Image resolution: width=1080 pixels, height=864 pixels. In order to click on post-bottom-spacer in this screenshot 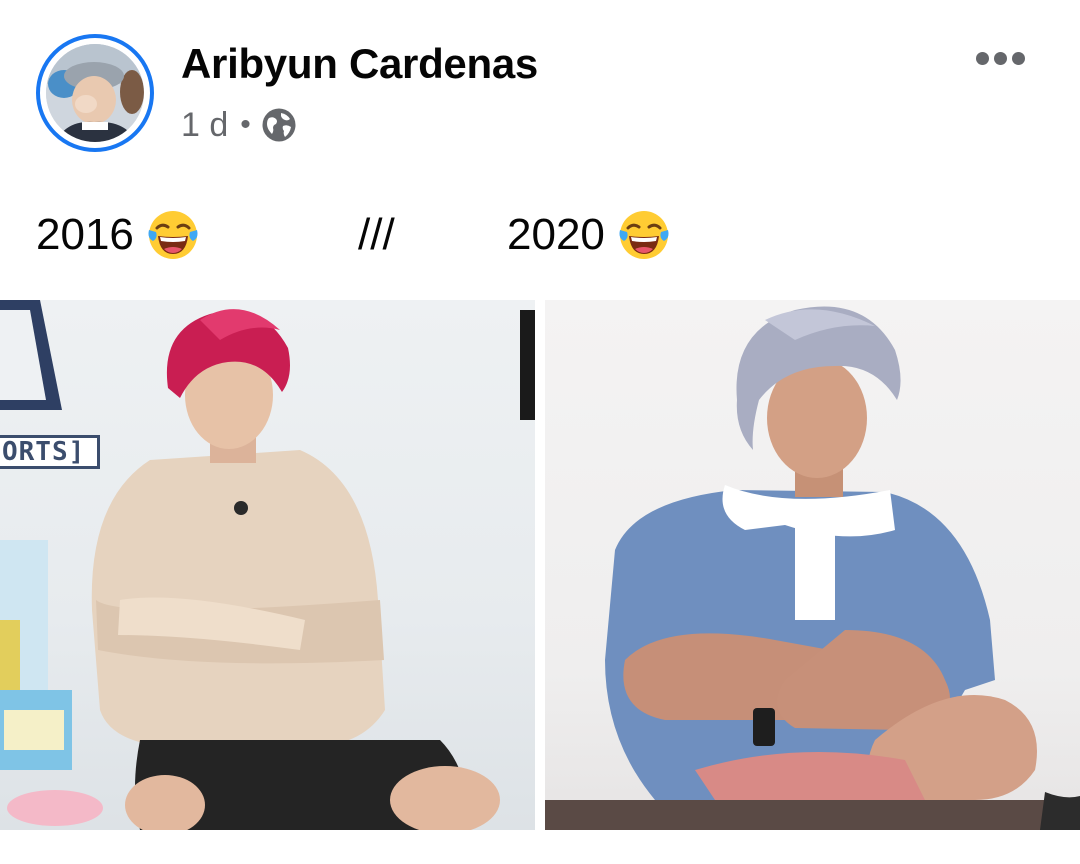, I will do `click(540, 847)`.